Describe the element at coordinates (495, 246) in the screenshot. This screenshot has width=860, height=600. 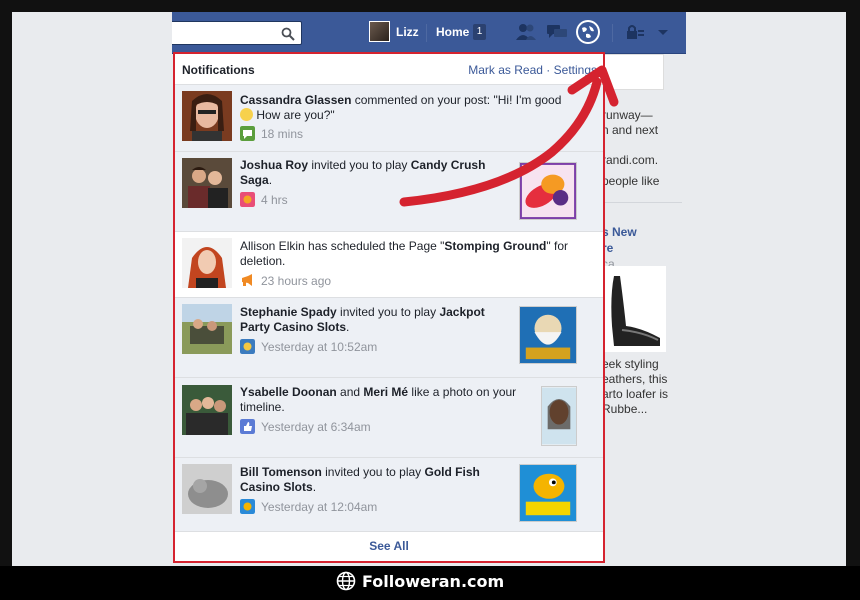
I see `page-name: Stomping Ground` at that location.